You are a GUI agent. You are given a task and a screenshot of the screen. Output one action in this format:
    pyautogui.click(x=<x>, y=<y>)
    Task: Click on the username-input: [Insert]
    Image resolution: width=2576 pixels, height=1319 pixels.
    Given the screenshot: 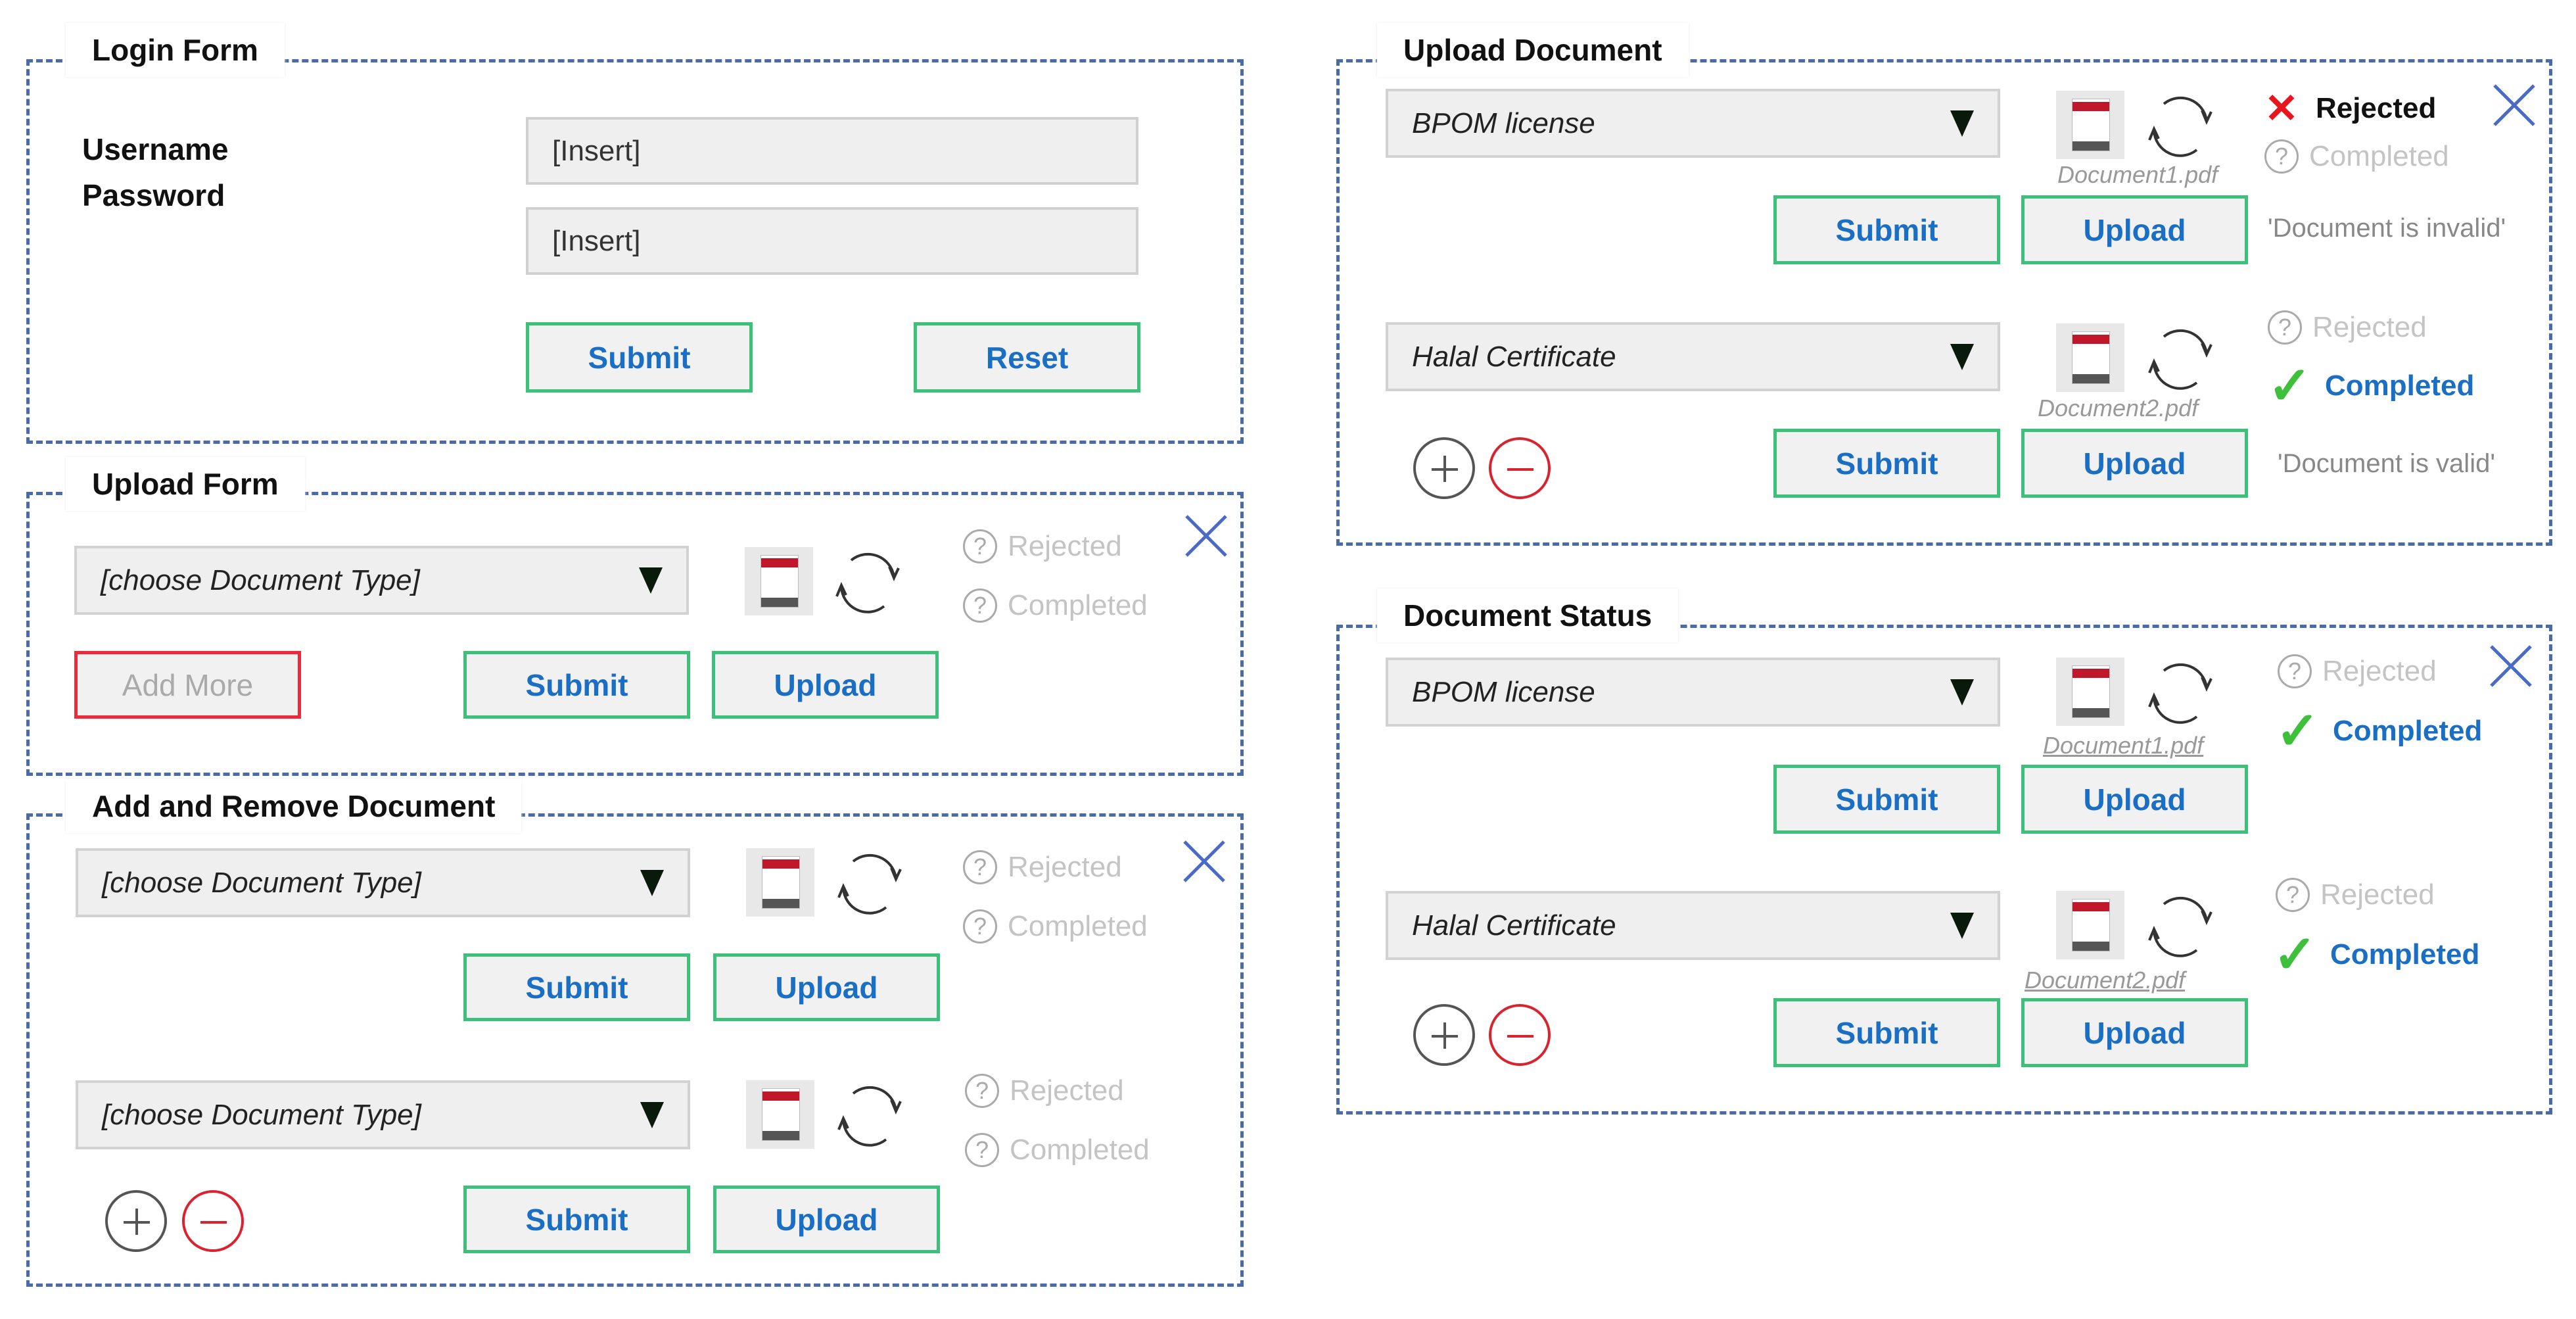 What is the action you would take?
    pyautogui.click(x=832, y=151)
    